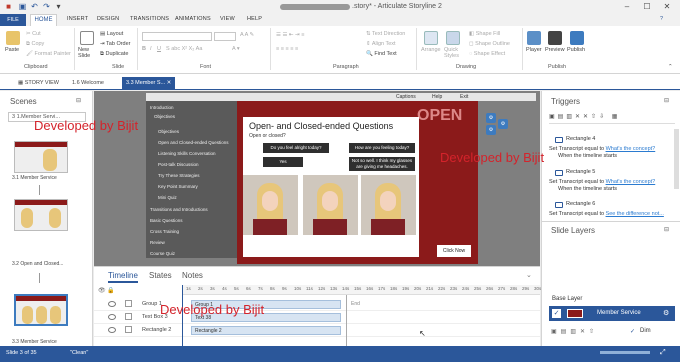 The height and width of the screenshot is (362, 680). I want to click on trigger-name: Rectangle 6, so click(580, 204).